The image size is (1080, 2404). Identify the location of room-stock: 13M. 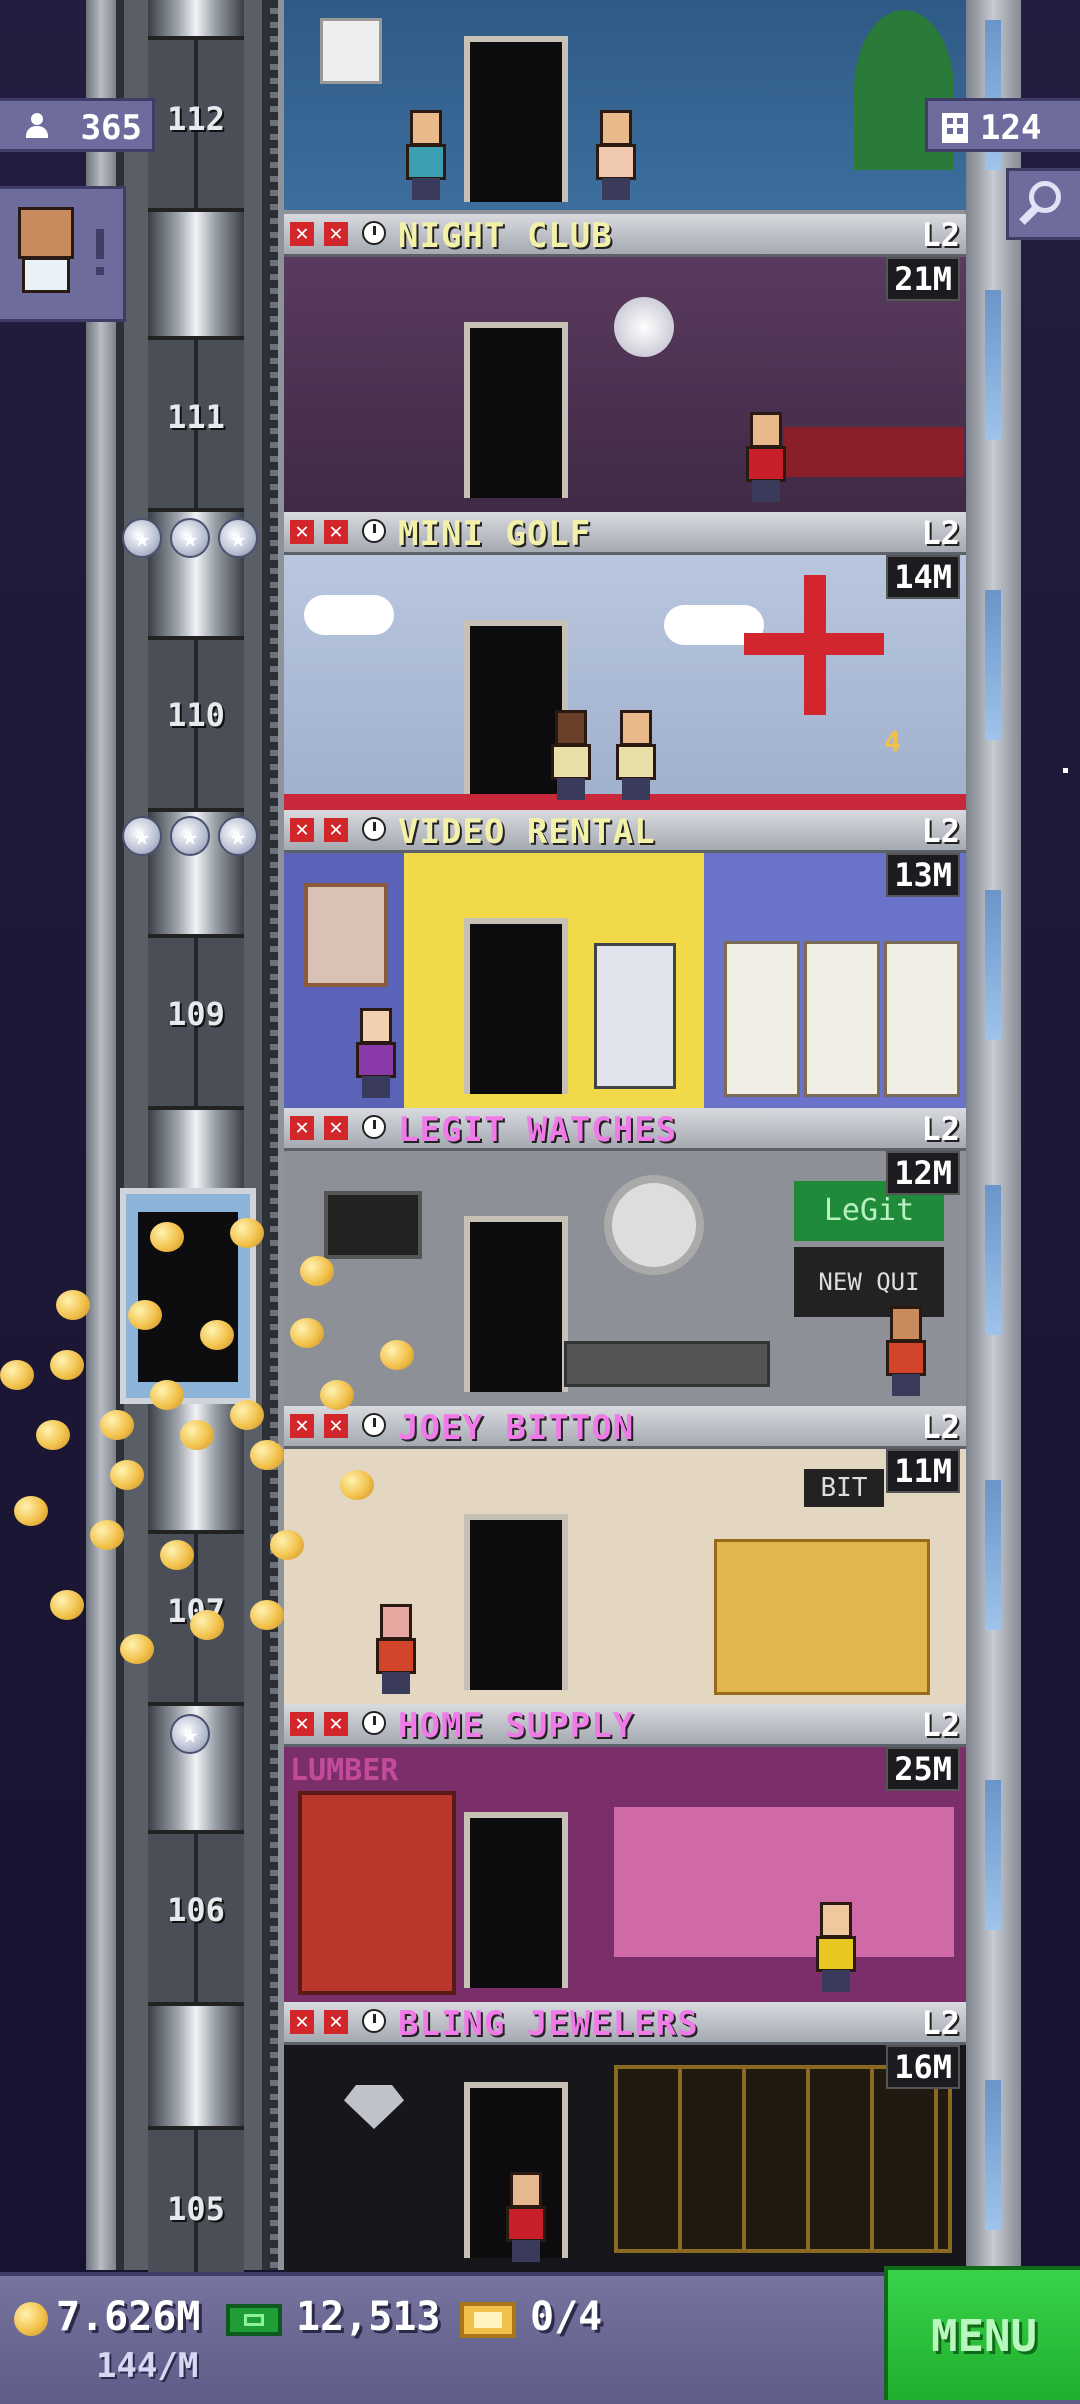
(923, 875).